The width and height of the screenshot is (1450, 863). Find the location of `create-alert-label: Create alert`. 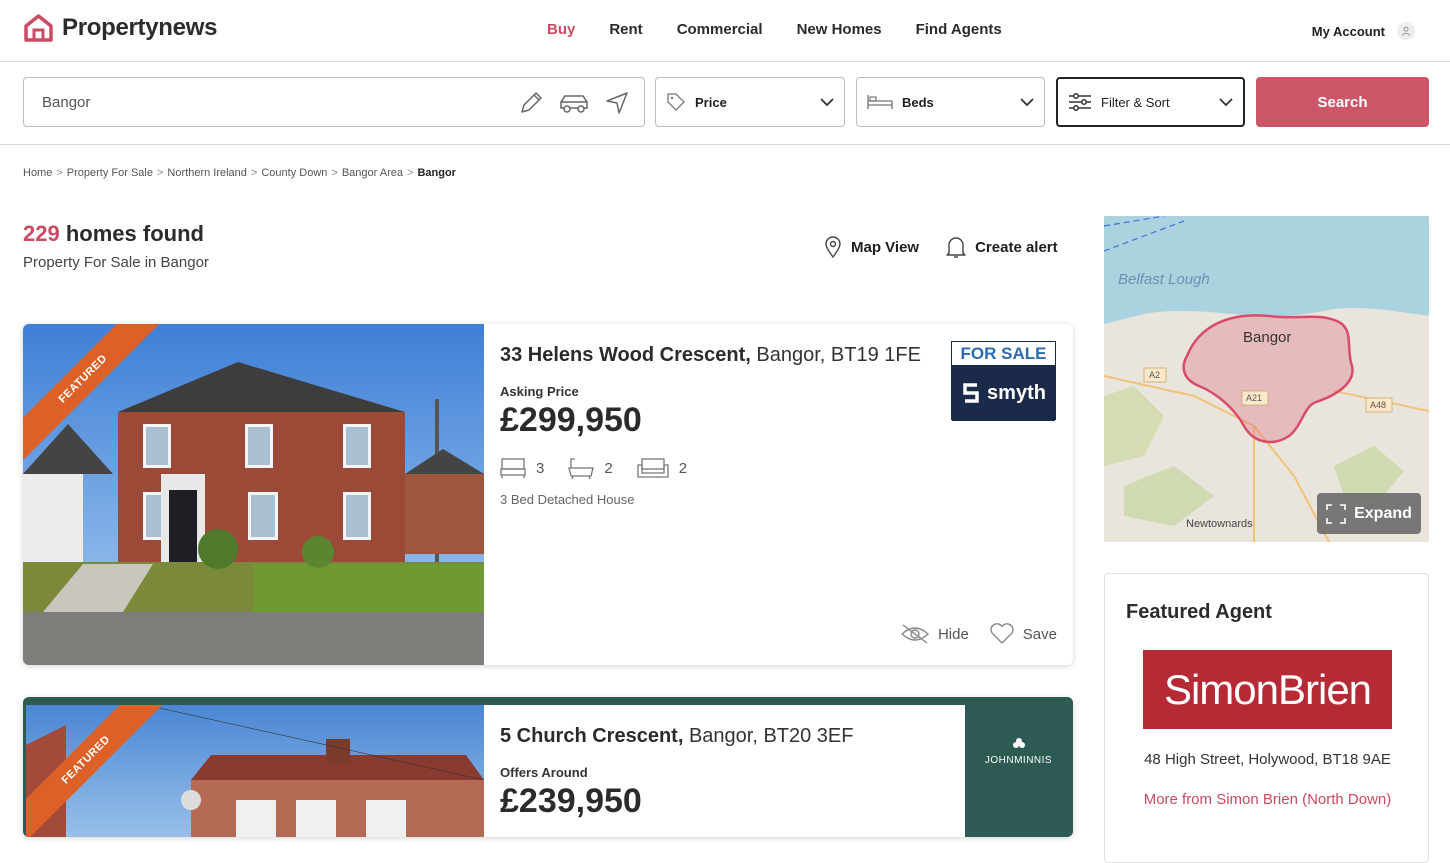

create-alert-label: Create alert is located at coordinates (1016, 247).